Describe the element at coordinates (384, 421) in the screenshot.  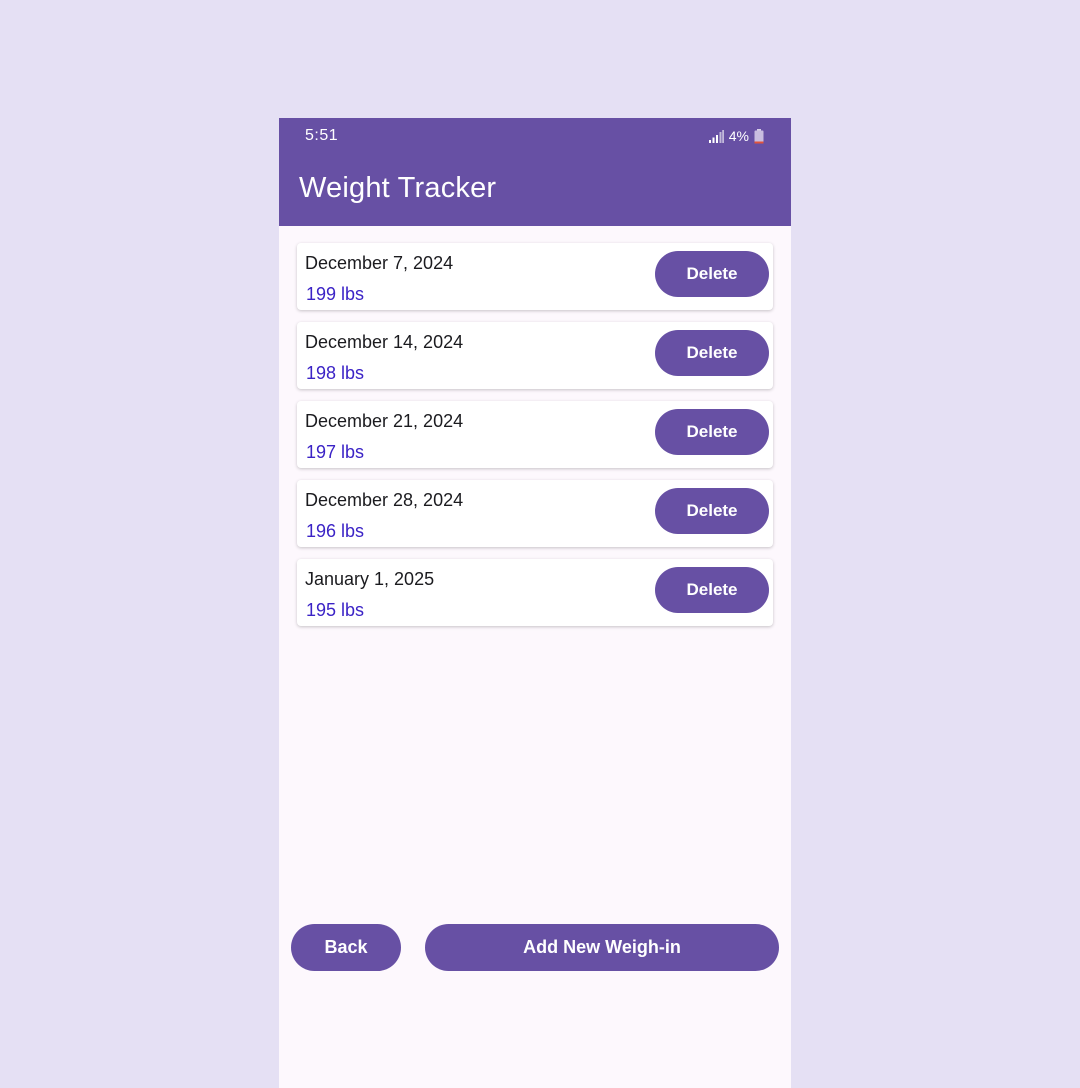
I see `entry-date: December 21, 2024` at that location.